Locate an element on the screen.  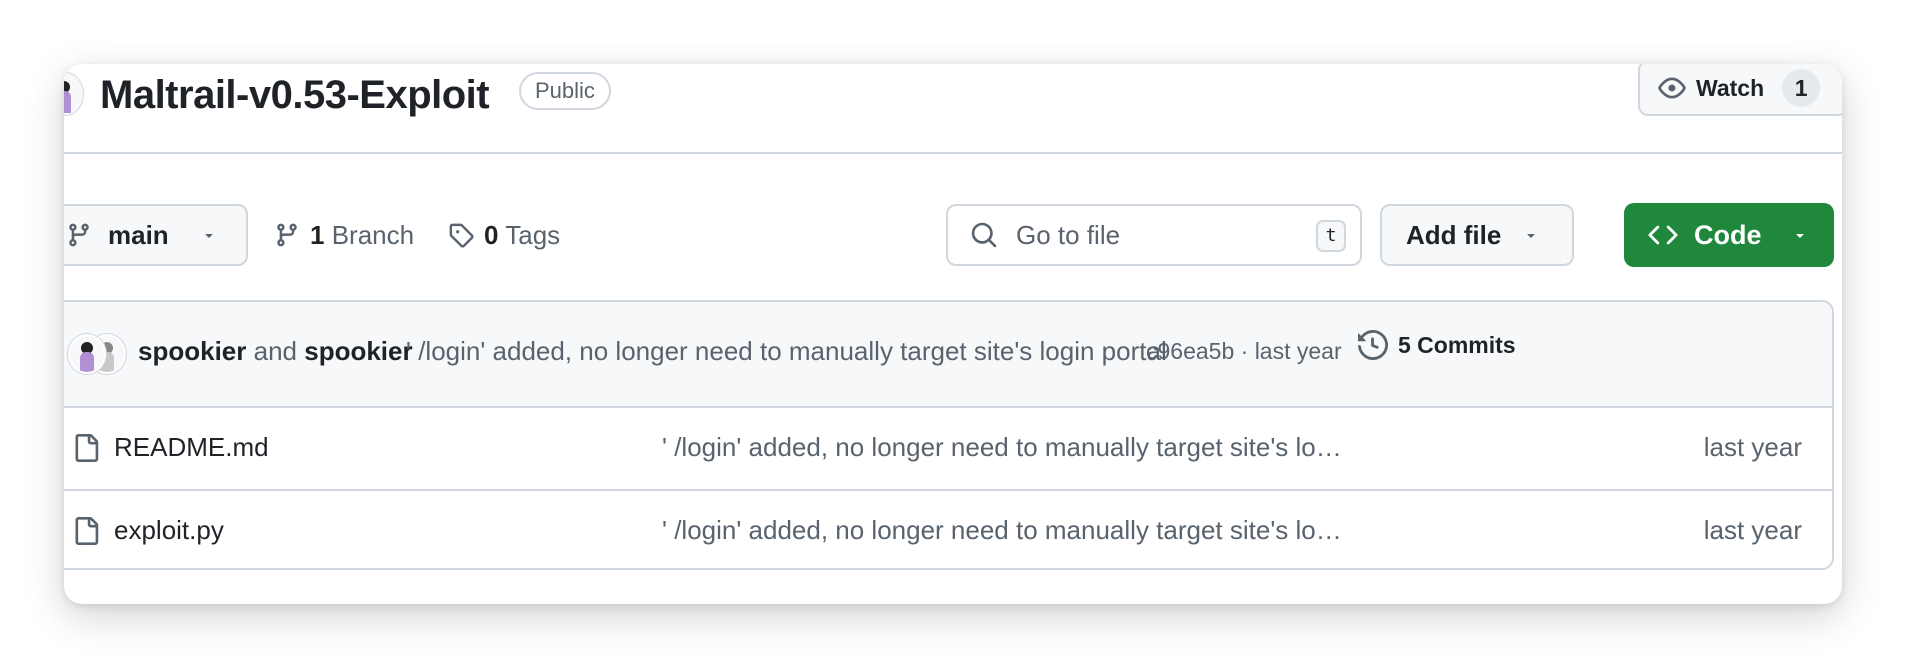
tags-link: 0 Tags is located at coordinates (504, 235).